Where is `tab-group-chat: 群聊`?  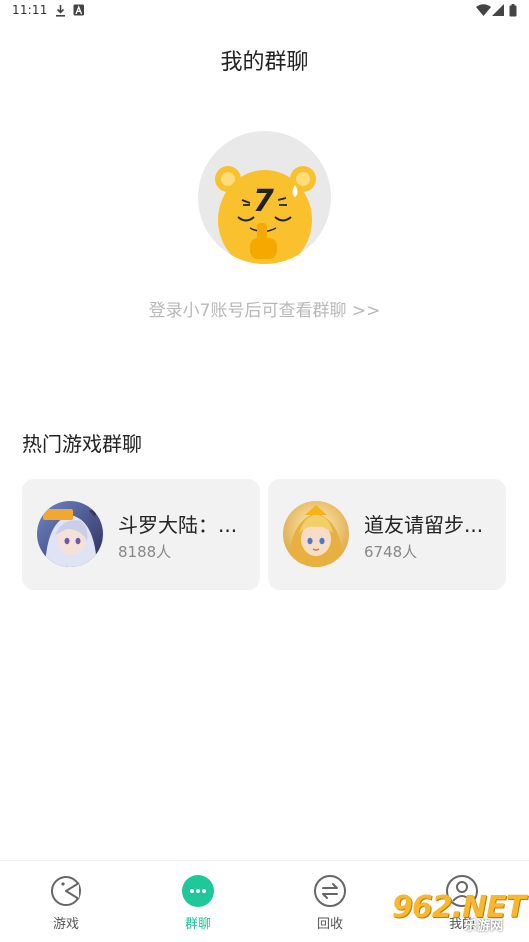 tab-group-chat: 群聊 is located at coordinates (198, 901).